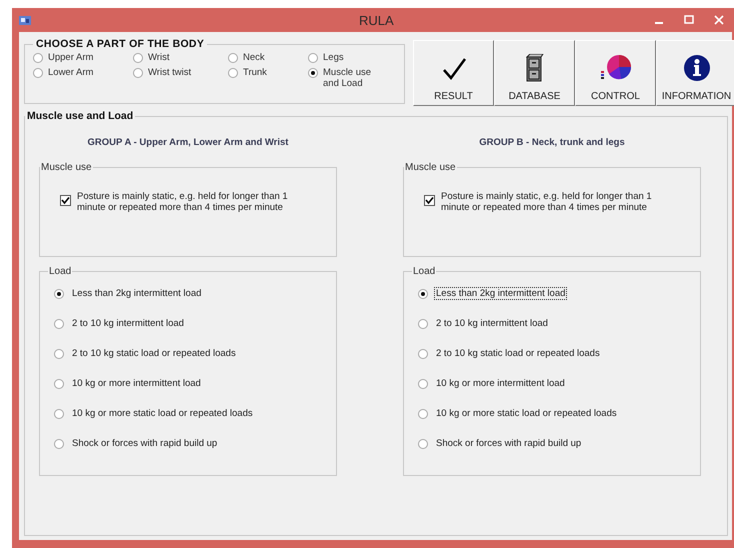 The image size is (734, 548). Describe the element at coordinates (615, 68) in the screenshot. I see `pie-chart-icon` at that location.